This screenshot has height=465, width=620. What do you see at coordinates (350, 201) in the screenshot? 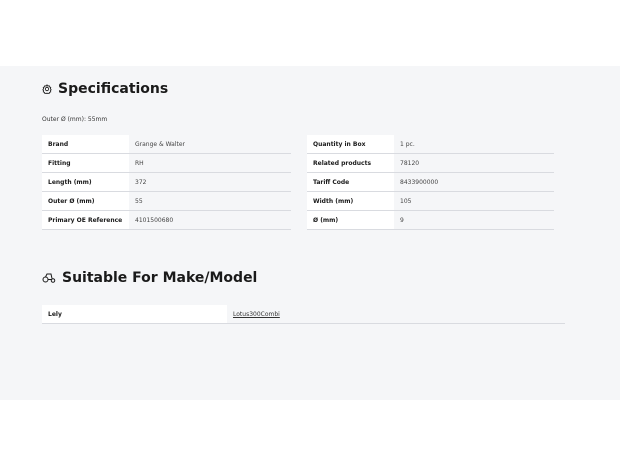
I see `spec-label: Width (mm)` at bounding box center [350, 201].